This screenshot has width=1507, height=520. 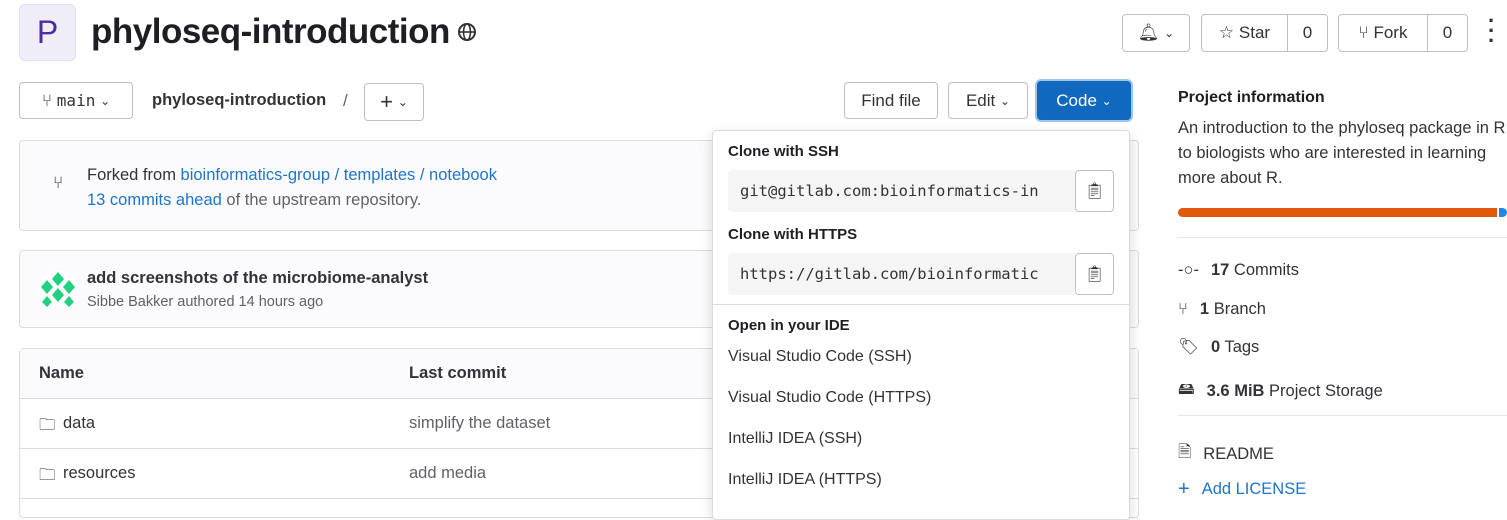 I want to click on tag-icon: 🏷︎, so click(x=1188, y=347).